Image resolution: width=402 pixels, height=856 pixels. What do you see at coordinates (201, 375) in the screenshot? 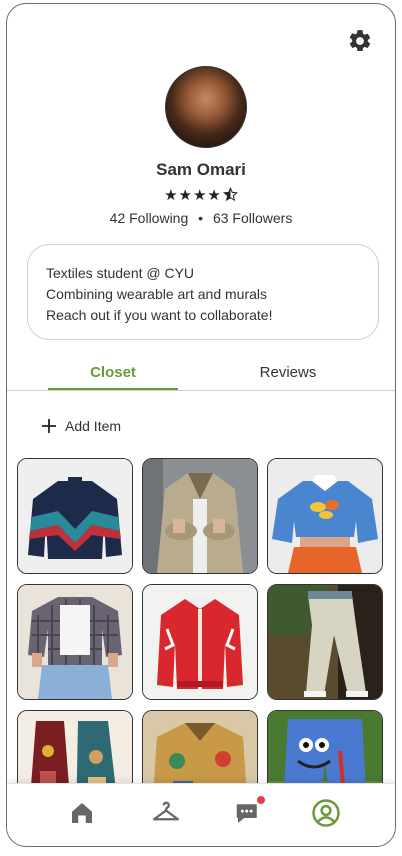
I see `profile-tabs: Closet Reviews` at bounding box center [201, 375].